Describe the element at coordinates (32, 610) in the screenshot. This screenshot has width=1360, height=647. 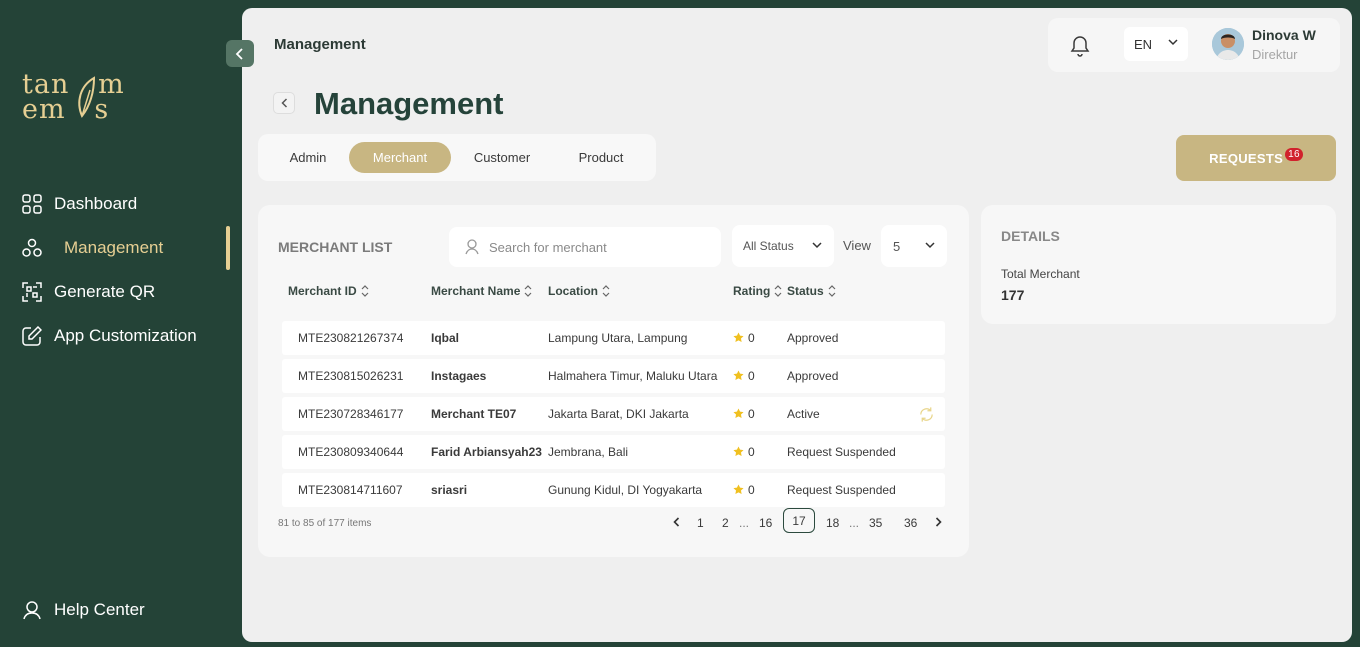
I see `user-help-icon` at that location.